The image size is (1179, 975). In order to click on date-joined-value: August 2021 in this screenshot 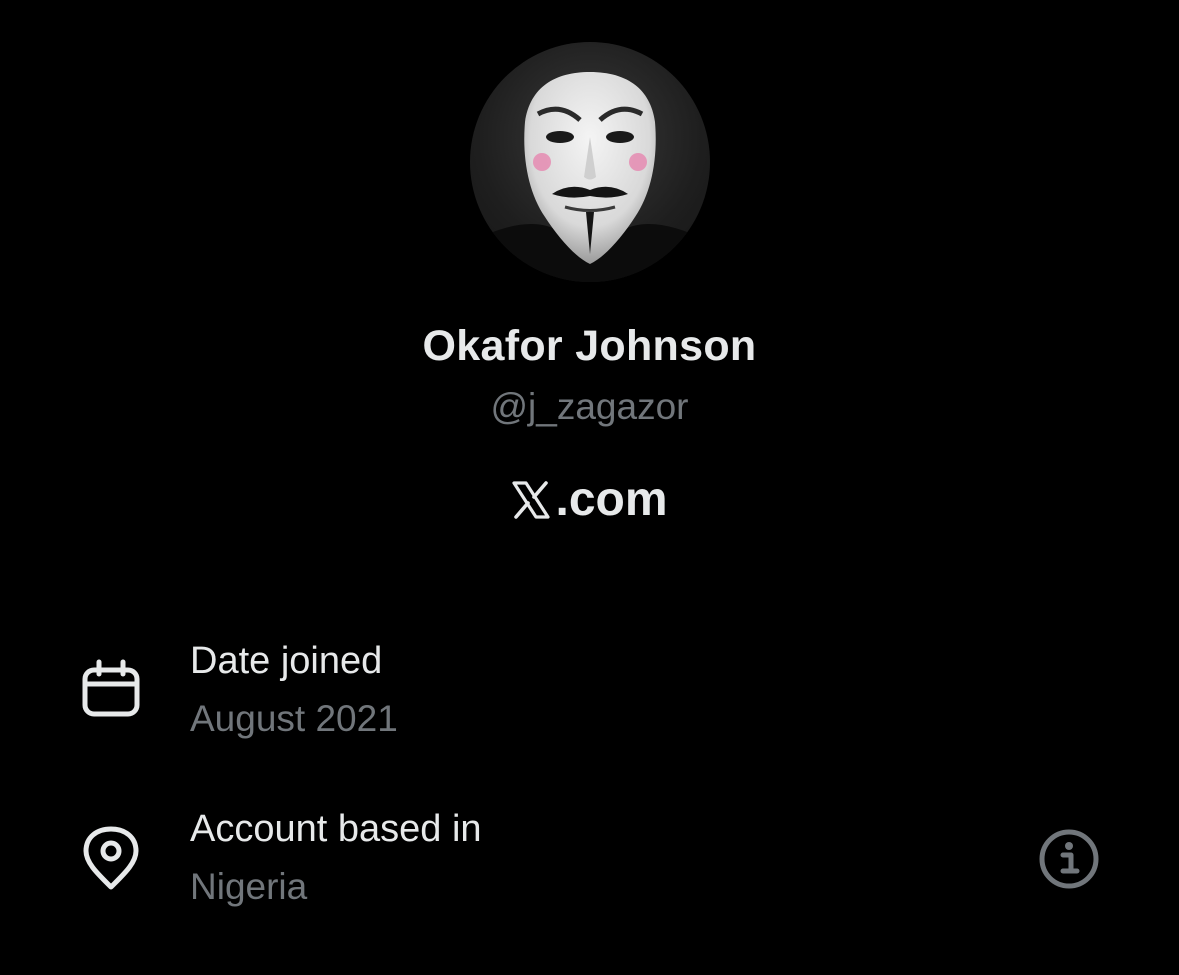, I will do `click(294, 718)`.